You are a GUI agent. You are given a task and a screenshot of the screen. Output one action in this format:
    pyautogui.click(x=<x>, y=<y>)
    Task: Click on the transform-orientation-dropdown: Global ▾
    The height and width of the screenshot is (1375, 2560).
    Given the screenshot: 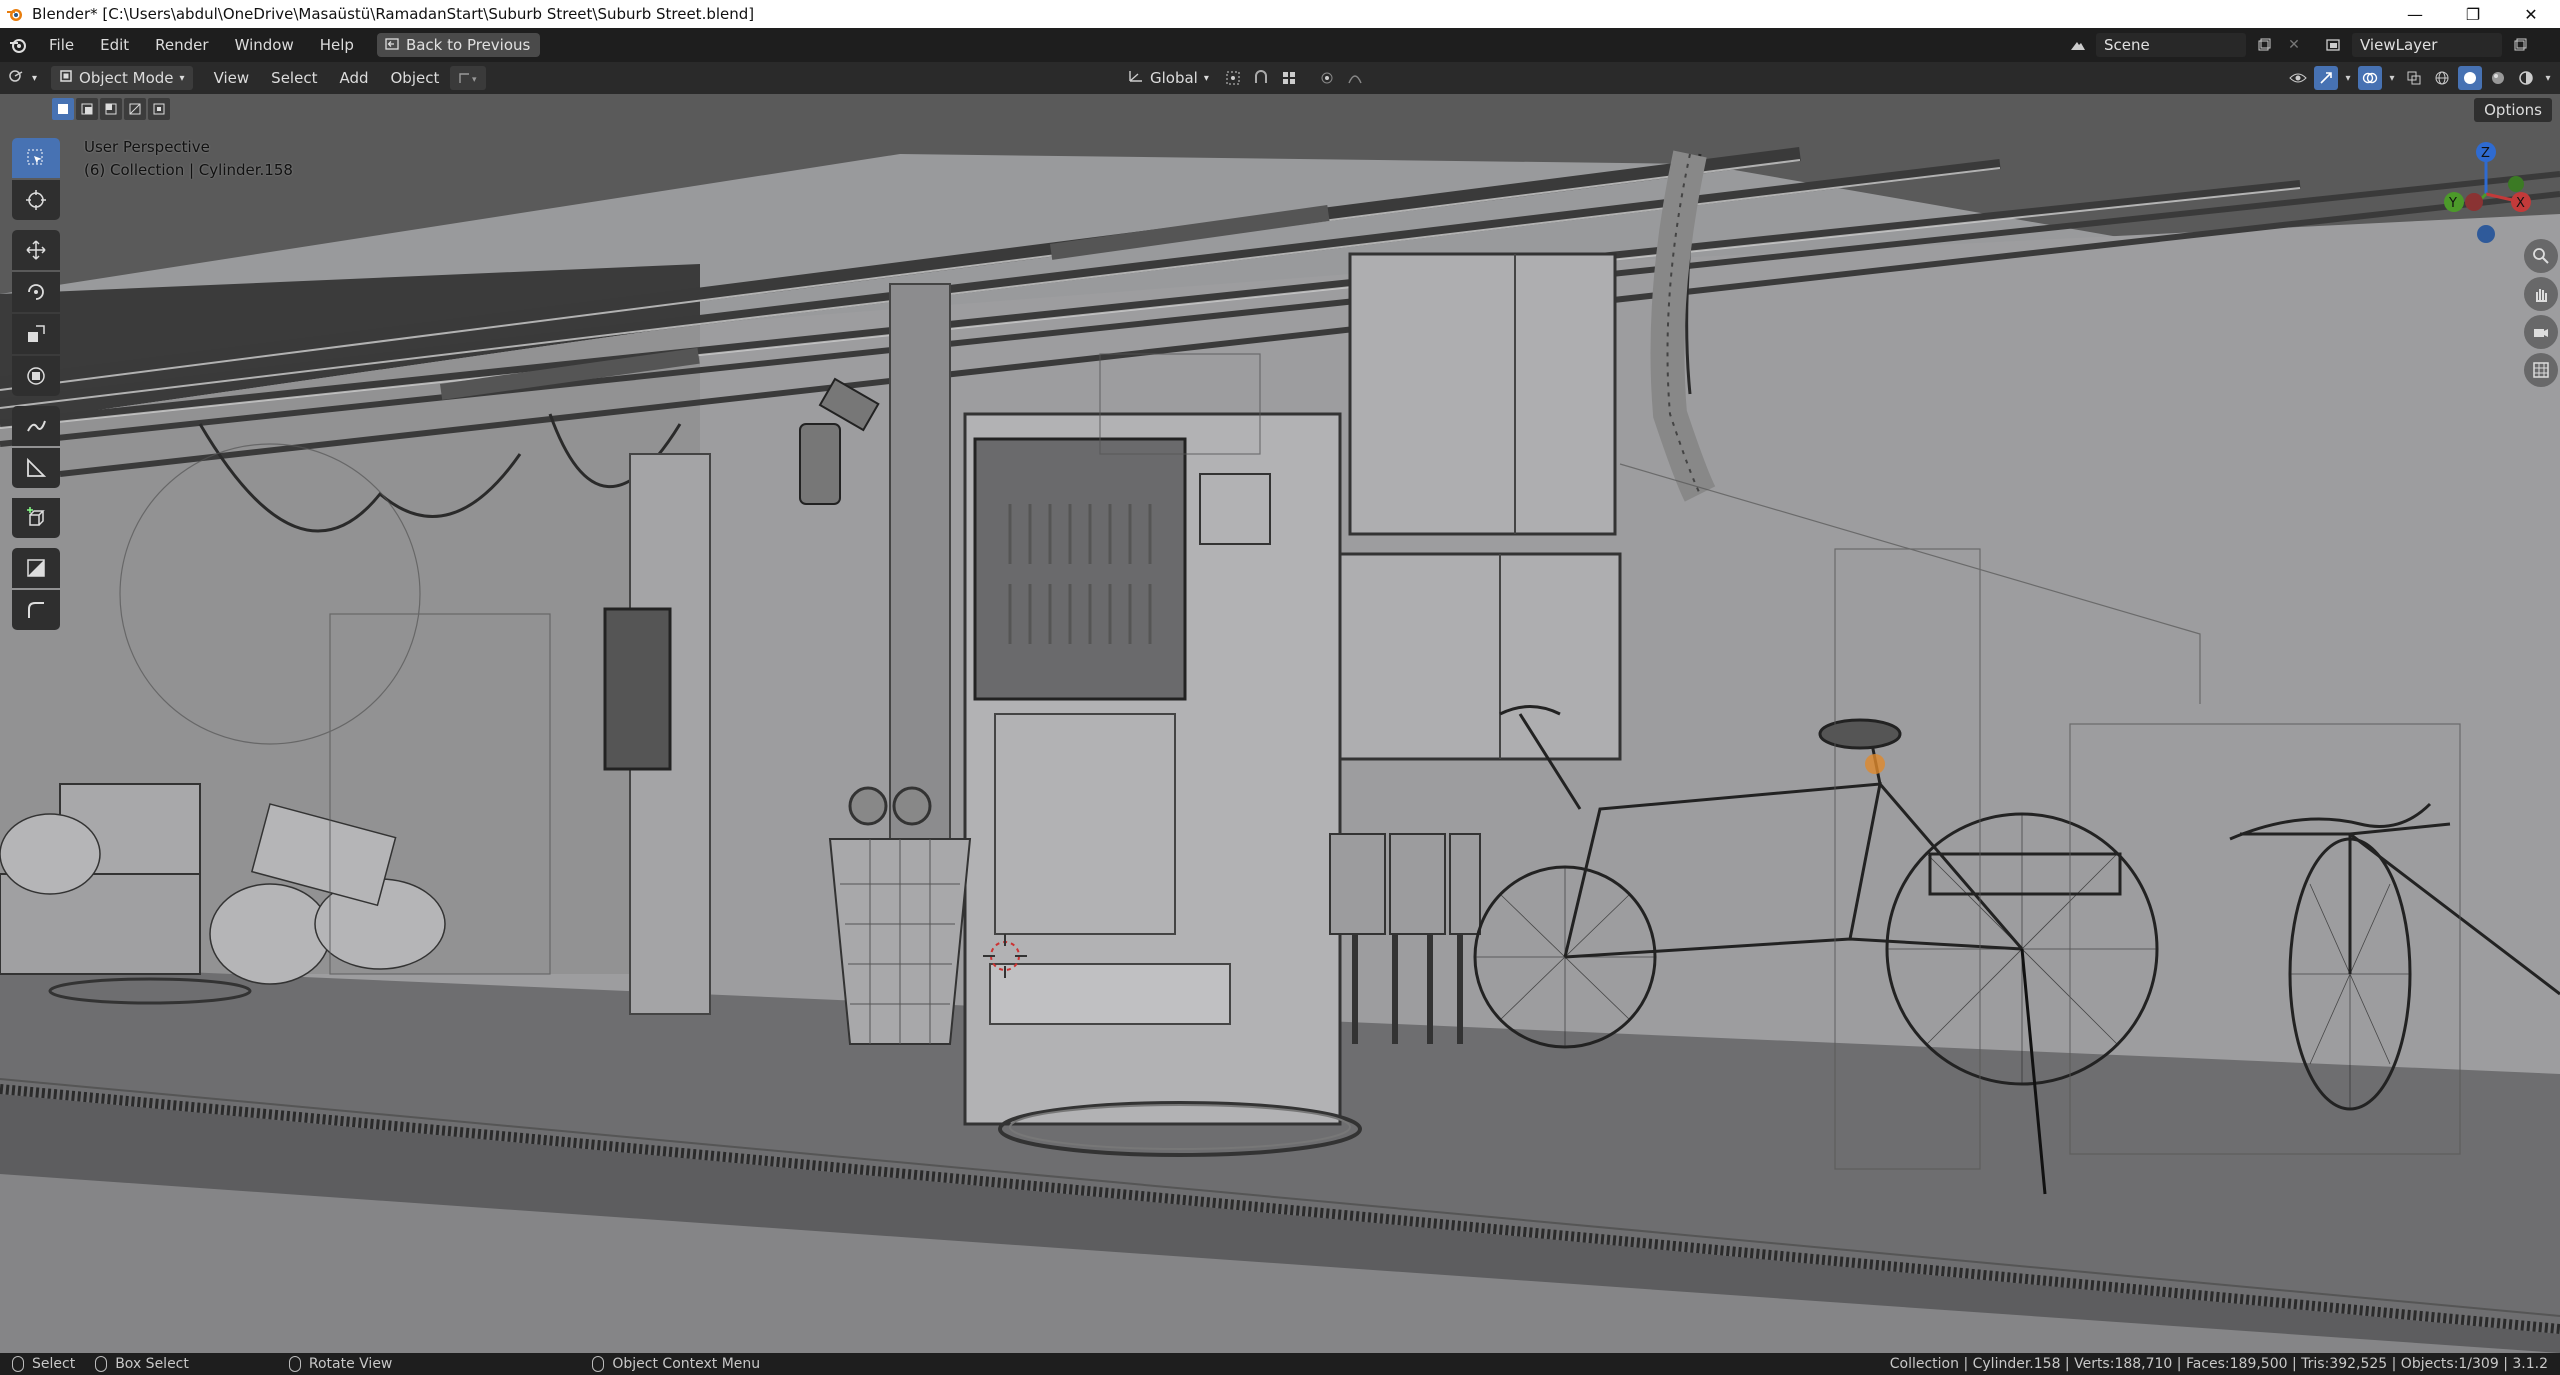 What is the action you would take?
    pyautogui.click(x=1168, y=78)
    